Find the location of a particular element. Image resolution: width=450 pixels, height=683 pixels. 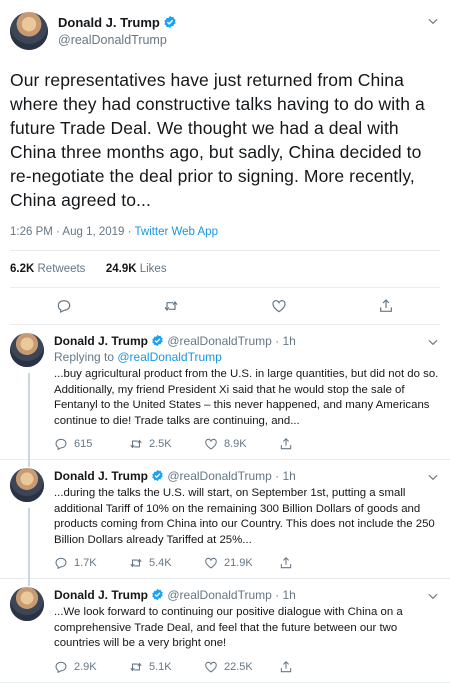

replying-to-handle: @realDonaldTrump is located at coordinates (169, 357).